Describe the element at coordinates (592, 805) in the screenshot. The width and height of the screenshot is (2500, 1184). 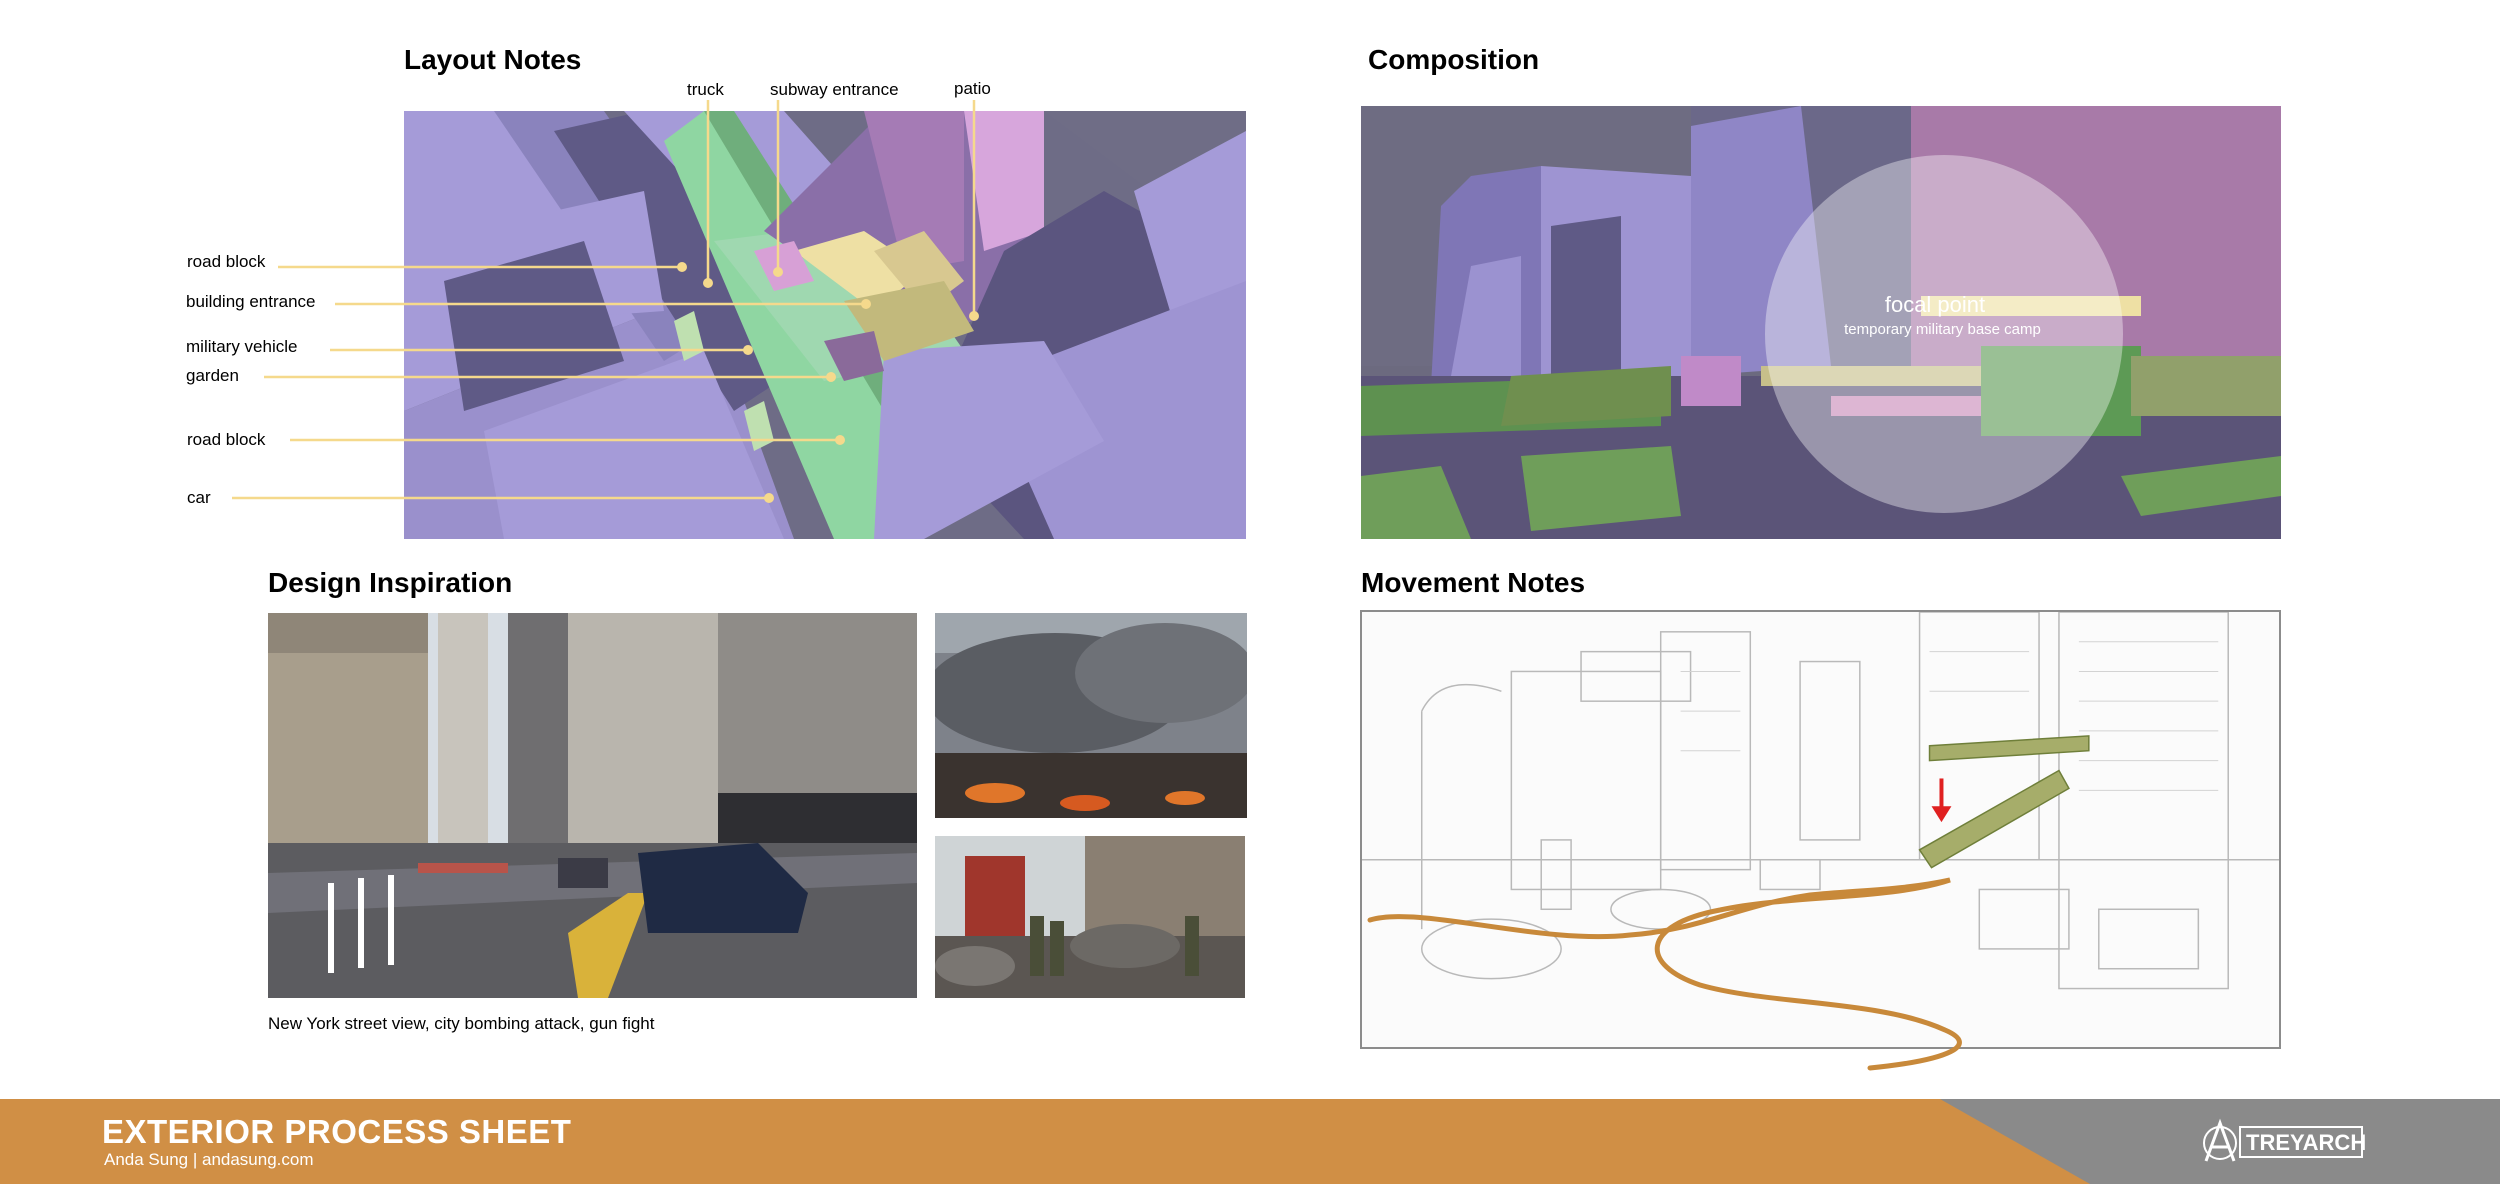
I see `ny-street-photo` at that location.